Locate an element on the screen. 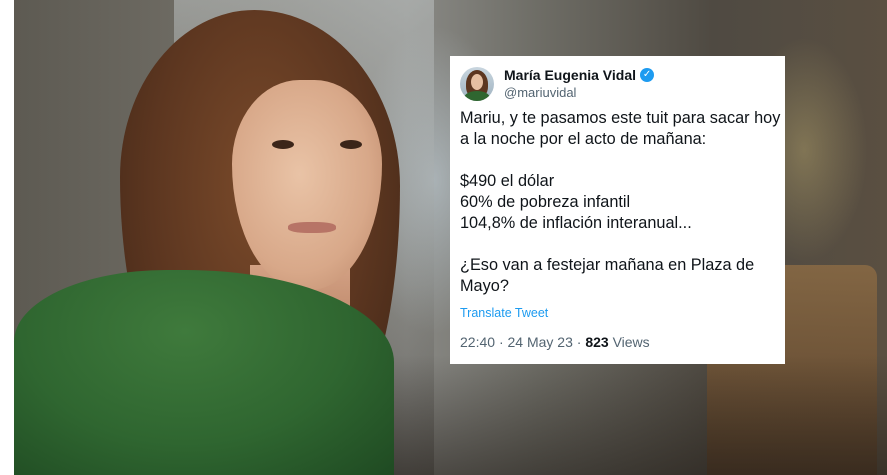  views-label: Views is located at coordinates (631, 342).